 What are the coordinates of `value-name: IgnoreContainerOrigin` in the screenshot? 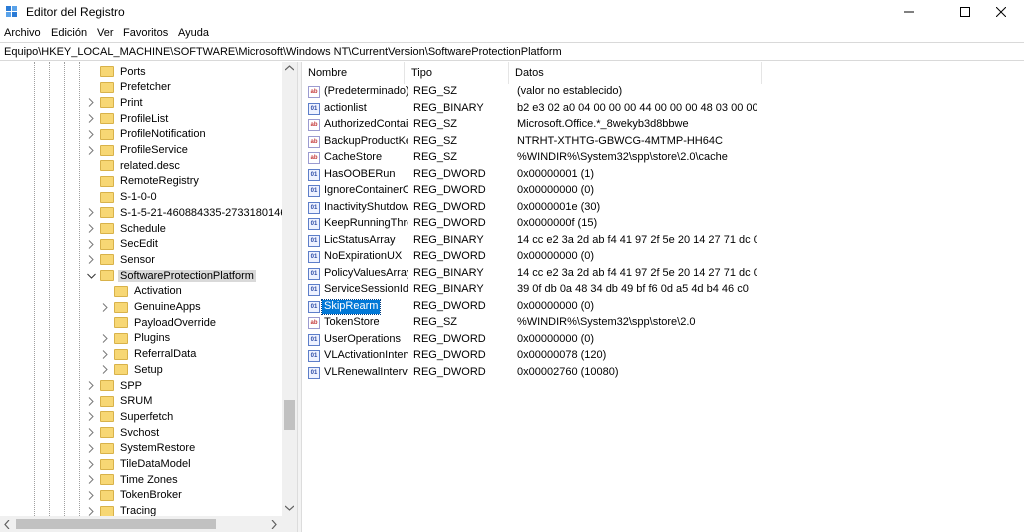 It's located at (365, 191).